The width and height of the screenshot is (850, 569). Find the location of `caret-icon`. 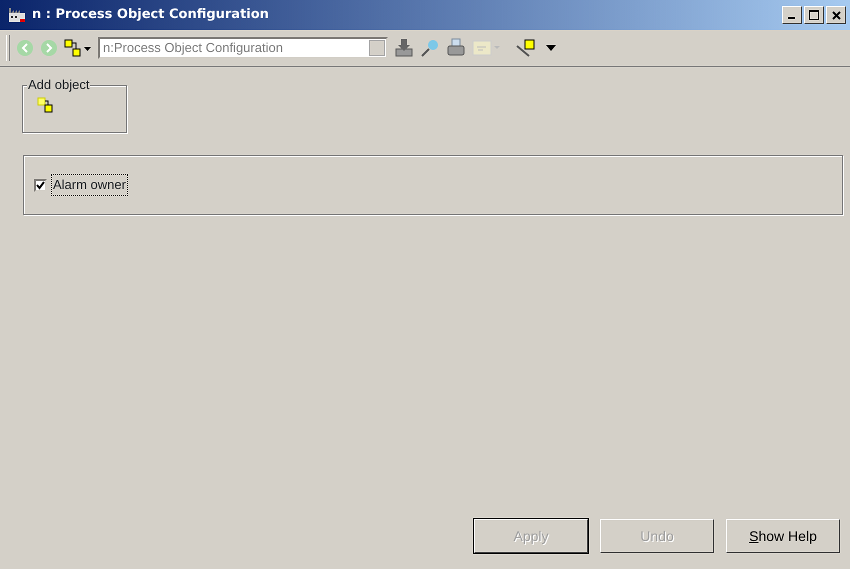

caret-icon is located at coordinates (551, 48).